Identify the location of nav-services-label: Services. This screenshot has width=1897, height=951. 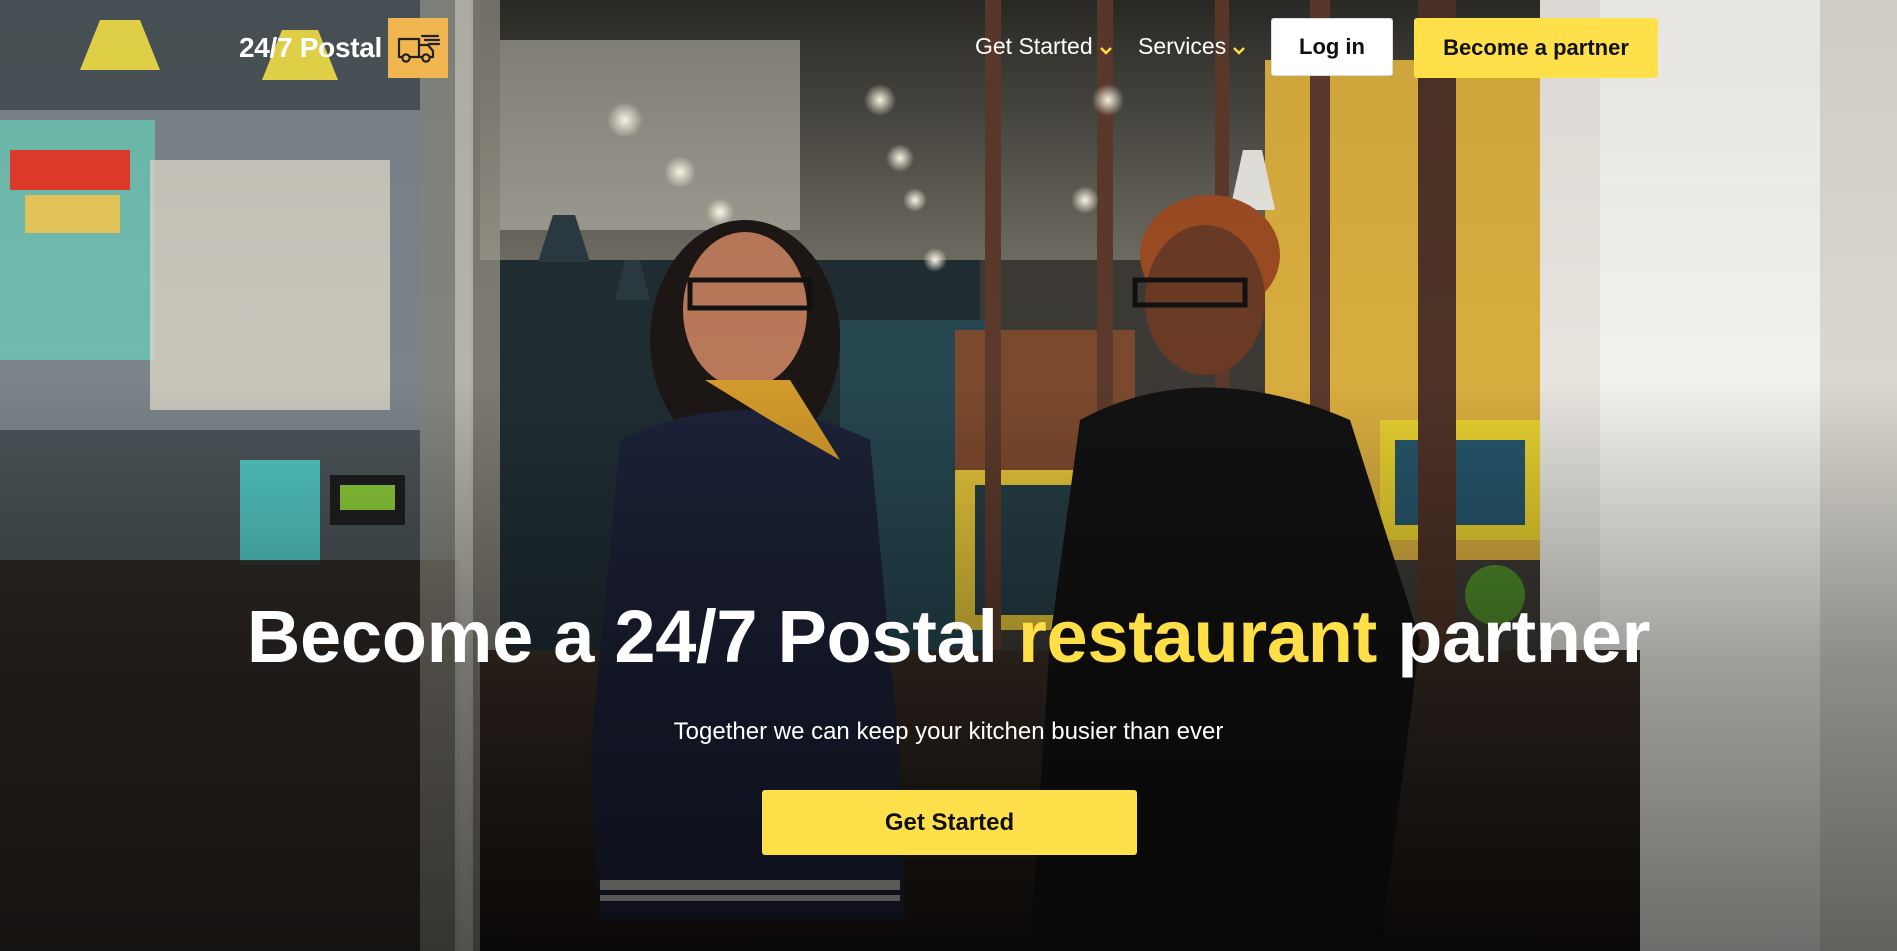
(1182, 46).